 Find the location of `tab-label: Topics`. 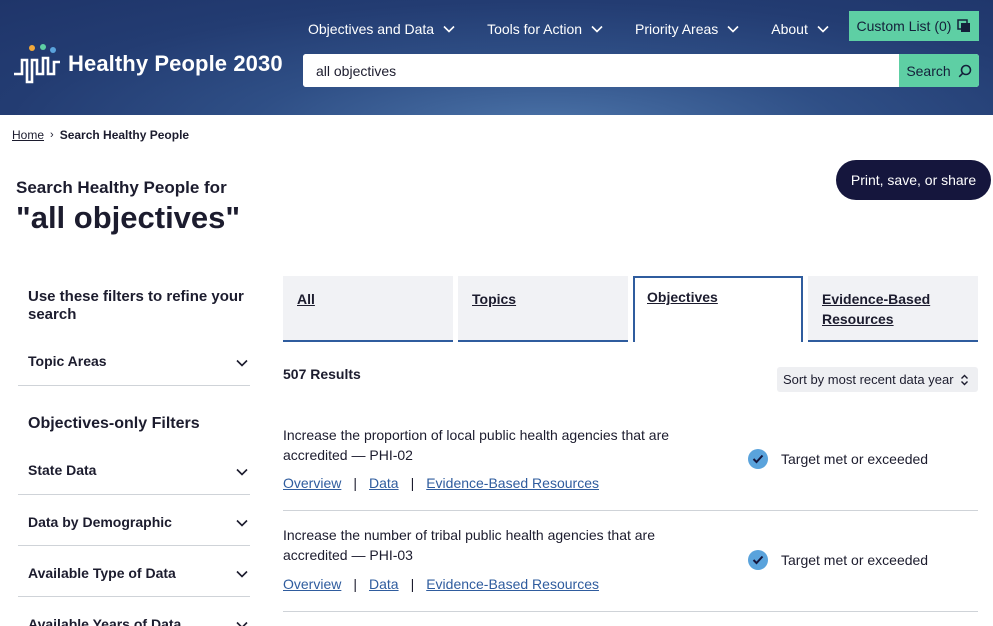

tab-label: Topics is located at coordinates (494, 299).